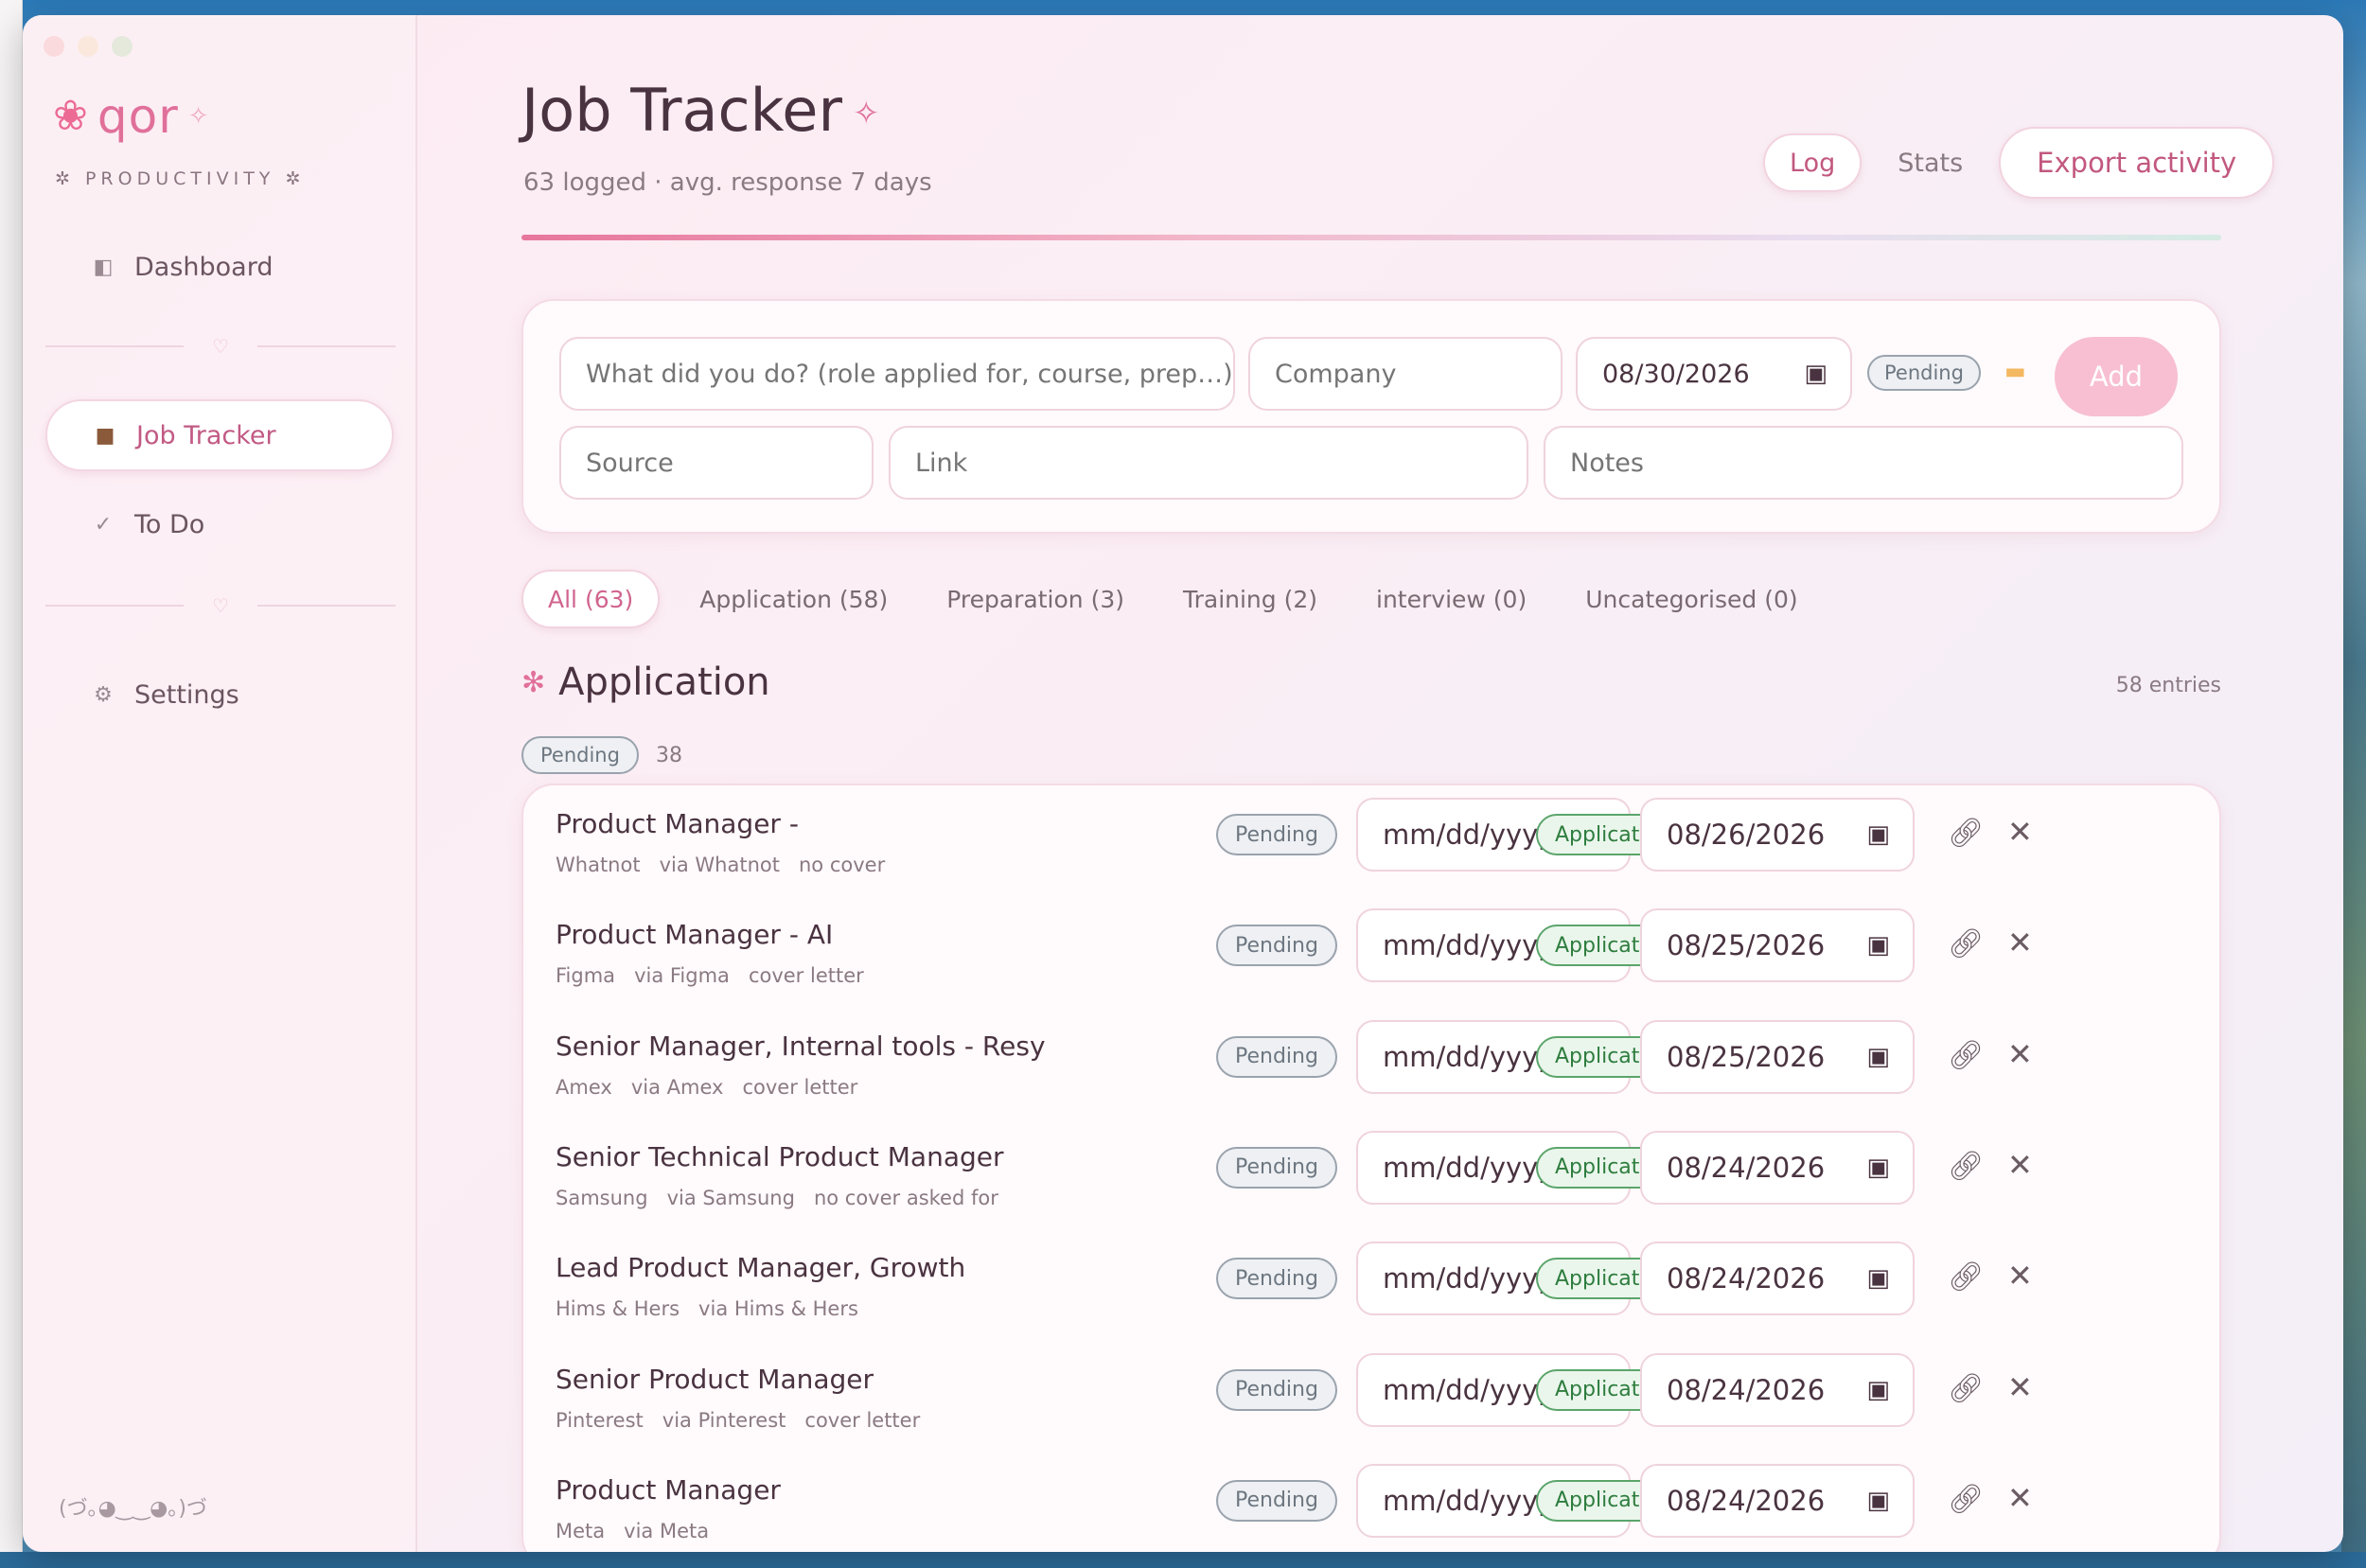 This screenshot has width=2366, height=1568. I want to click on sidebar-item-label: To Do, so click(169, 524).